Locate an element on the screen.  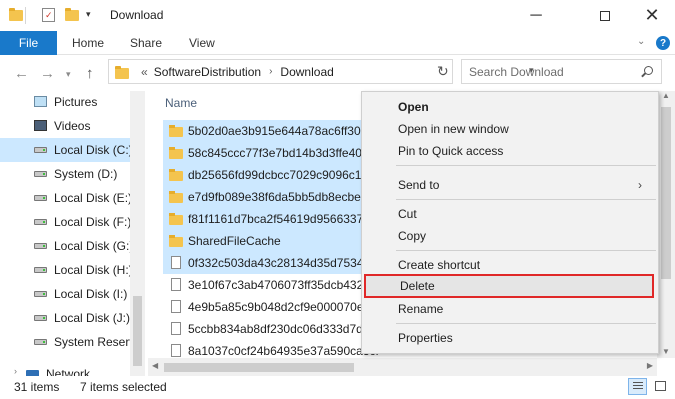
file-name: 3e10f67c3ab4706073ff35dcb43200 is located at coordinates (282, 285).